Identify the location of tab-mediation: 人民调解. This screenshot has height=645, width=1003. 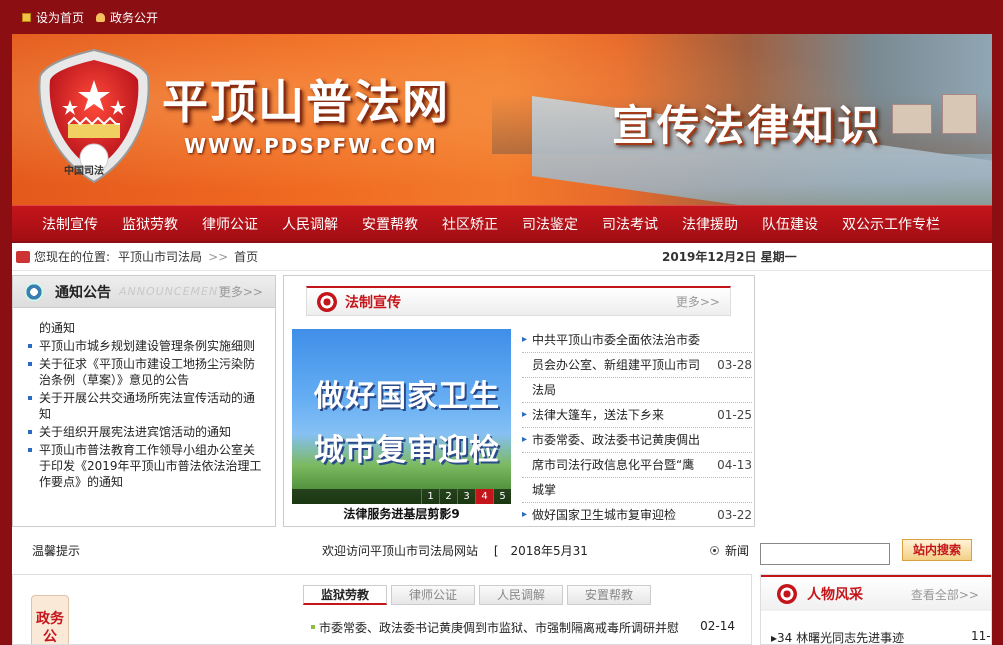
(521, 595).